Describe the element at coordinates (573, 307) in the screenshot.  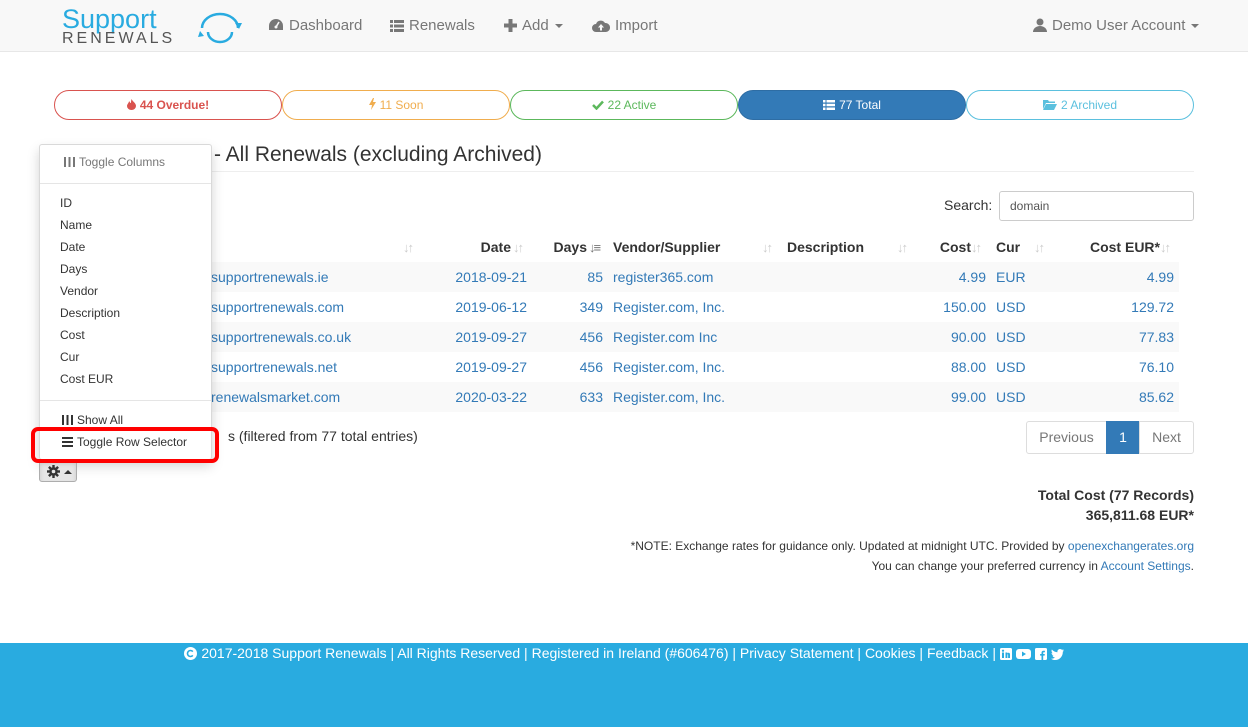
I see `cell-days: 349` at that location.